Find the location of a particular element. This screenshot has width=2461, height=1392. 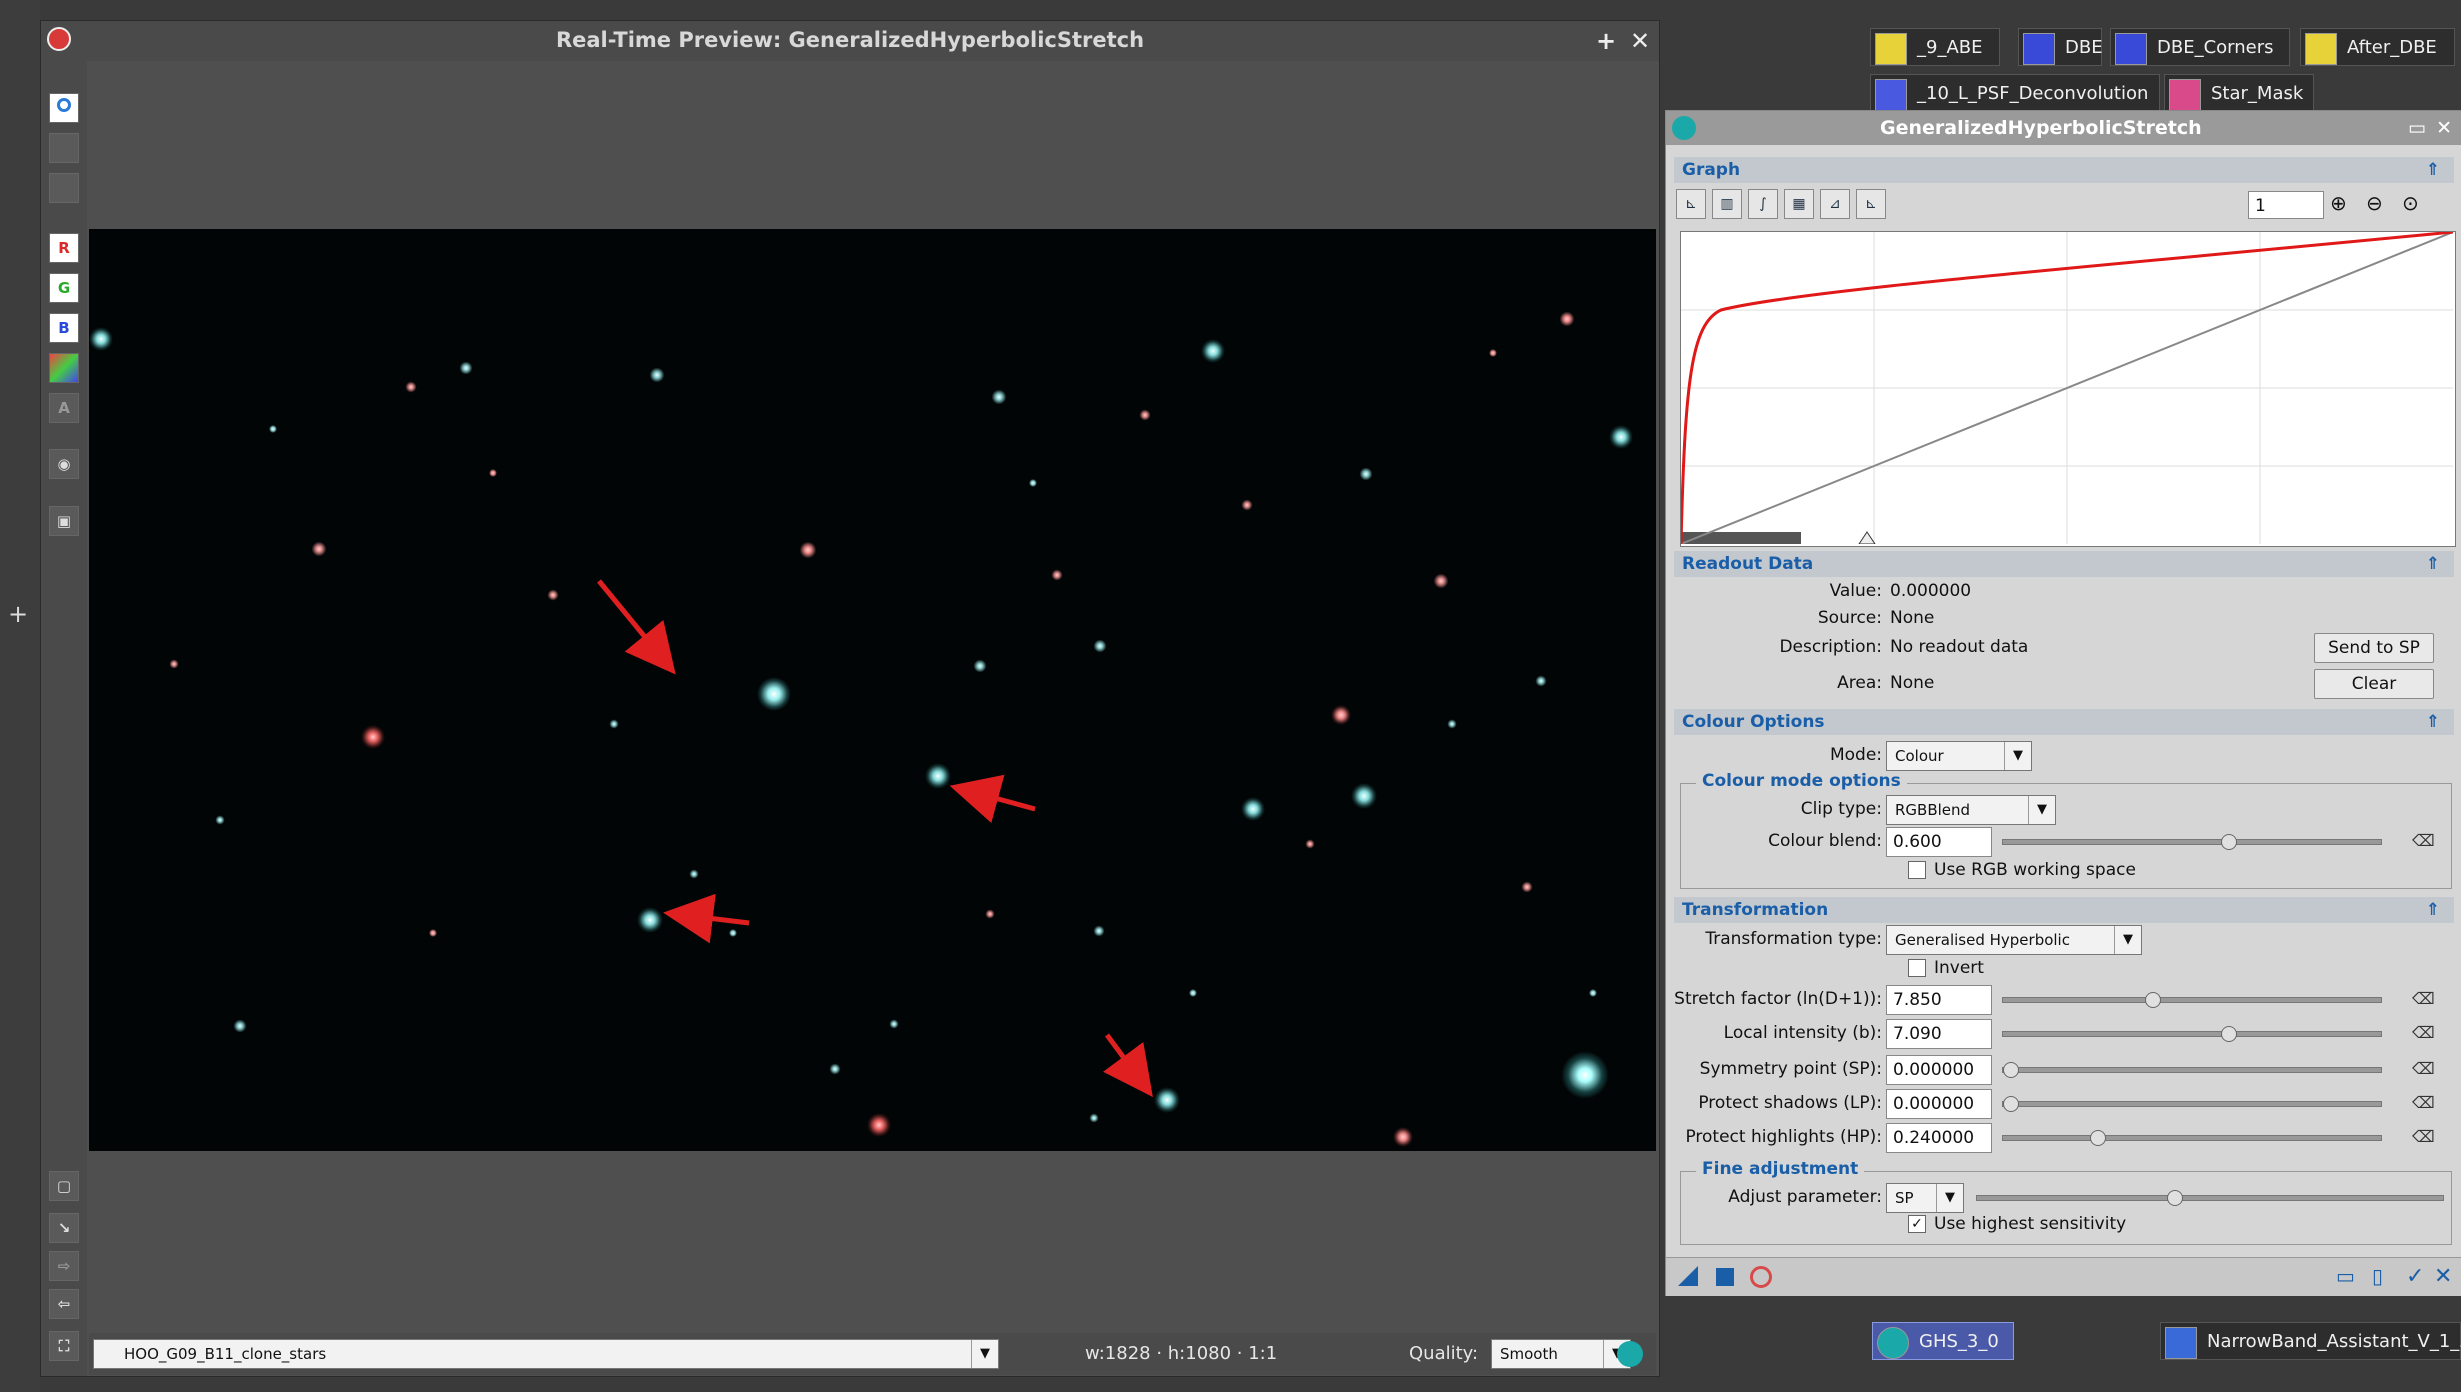

source-label: Source: is located at coordinates (1849, 618).